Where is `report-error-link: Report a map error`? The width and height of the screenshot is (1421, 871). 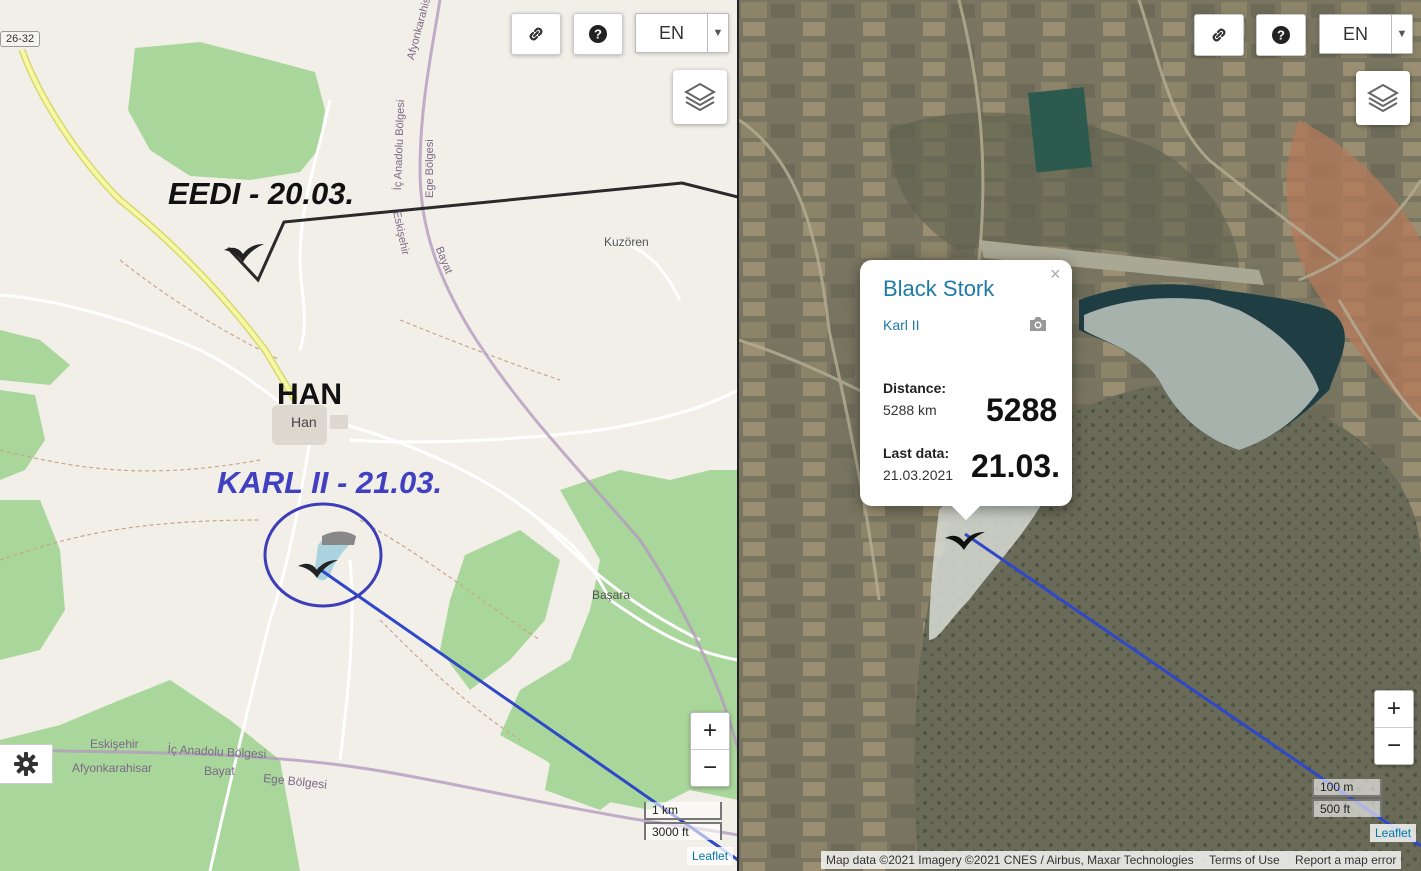 report-error-link: Report a map error is located at coordinates (1345, 860).